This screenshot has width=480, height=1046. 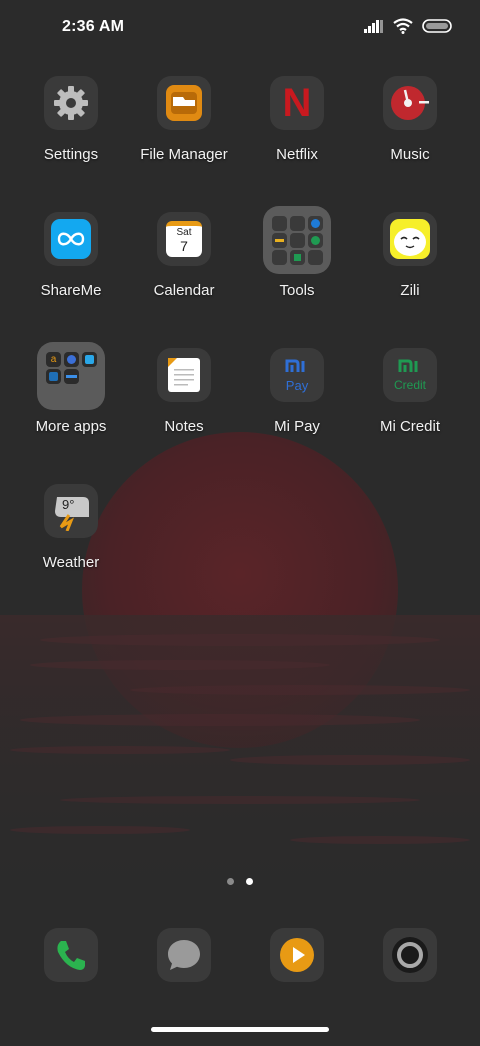 I want to click on app-folder-more-apps: a More apps, so click(x=71, y=403).